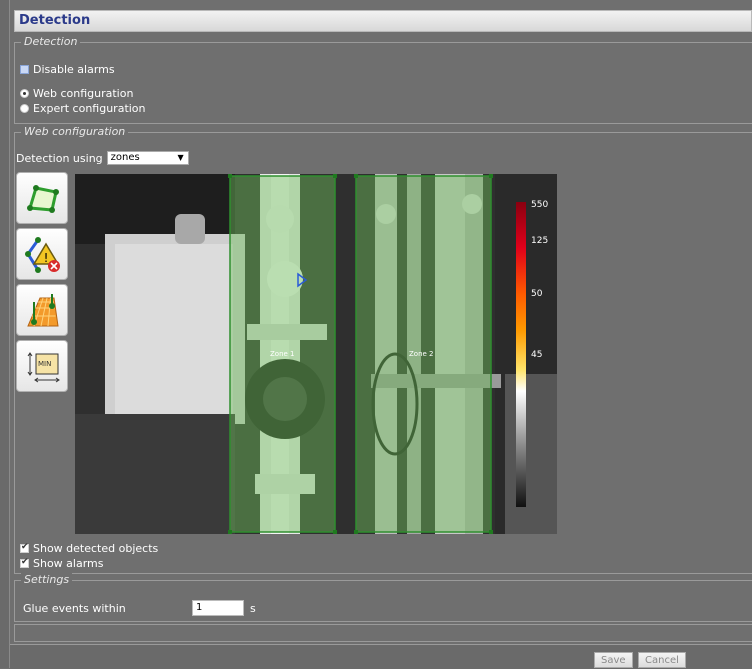 The image size is (752, 669). What do you see at coordinates (180, 157) in the screenshot?
I see `dropdown-arrow-icon: ▼` at bounding box center [180, 157].